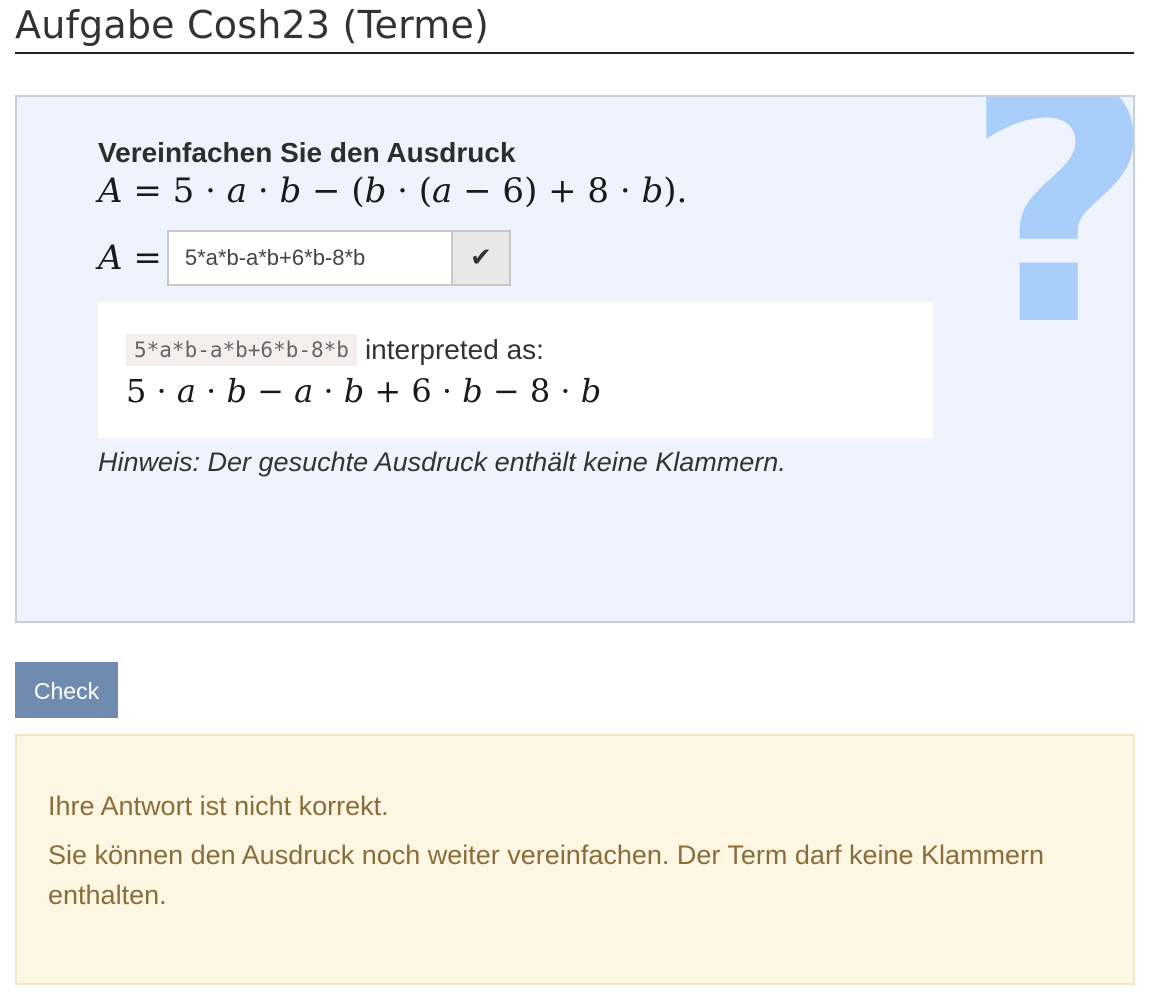  I want to click on interpretation-input-echo: 5*a*b-a*b+6*b-8*b, so click(241, 350).